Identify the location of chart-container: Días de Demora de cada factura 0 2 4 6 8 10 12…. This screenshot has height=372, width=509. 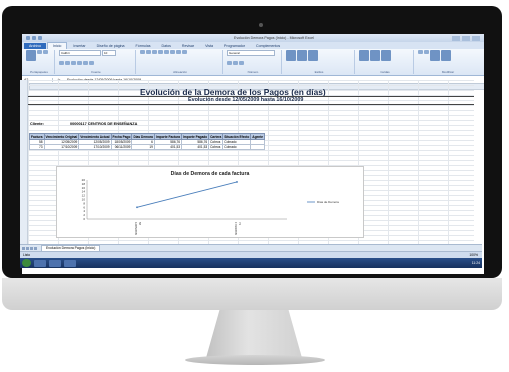
(210, 202).